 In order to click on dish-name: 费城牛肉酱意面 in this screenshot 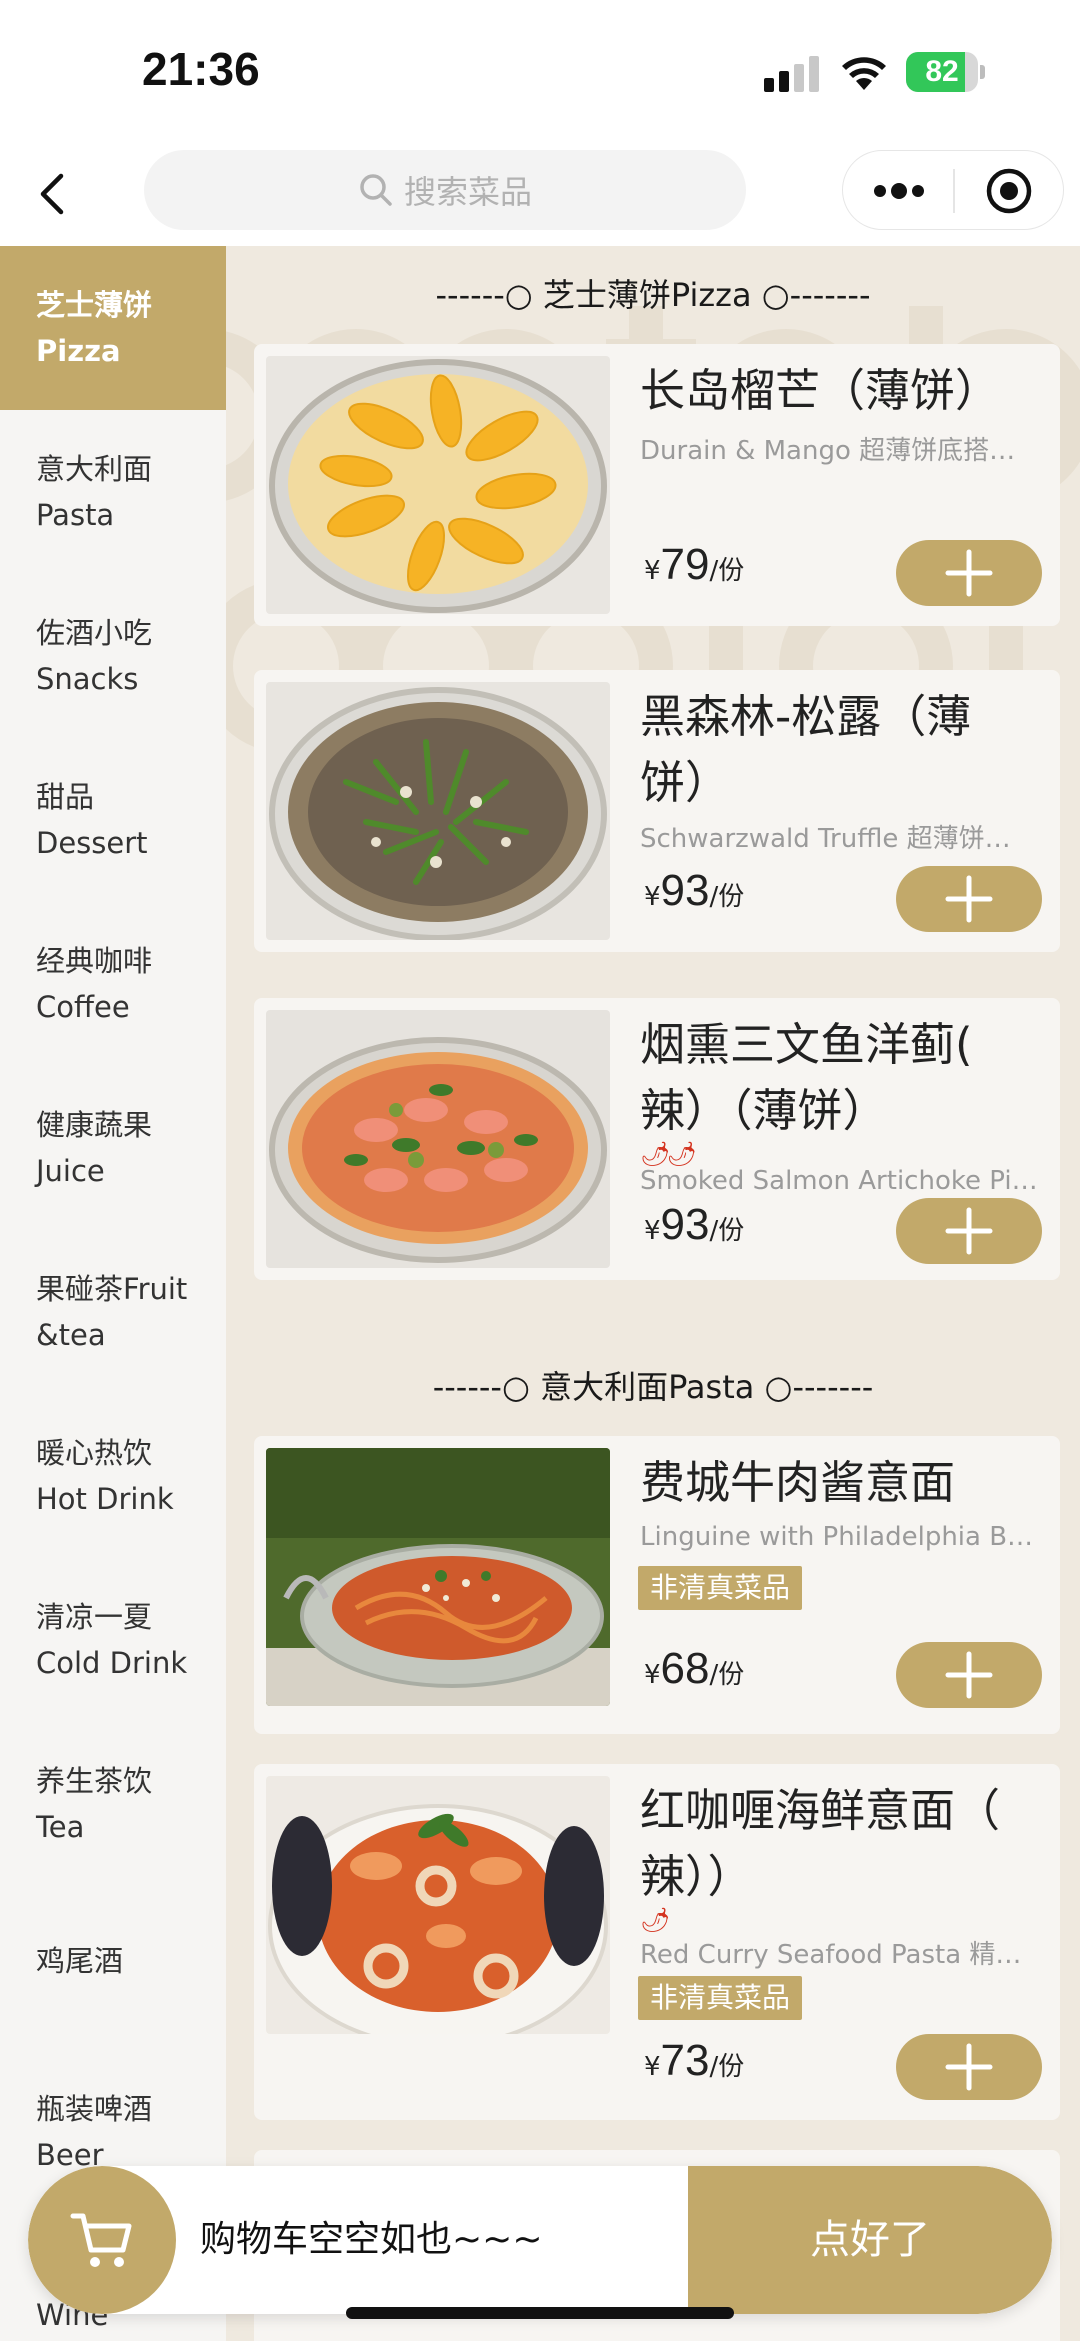, I will do `click(840, 1483)`.